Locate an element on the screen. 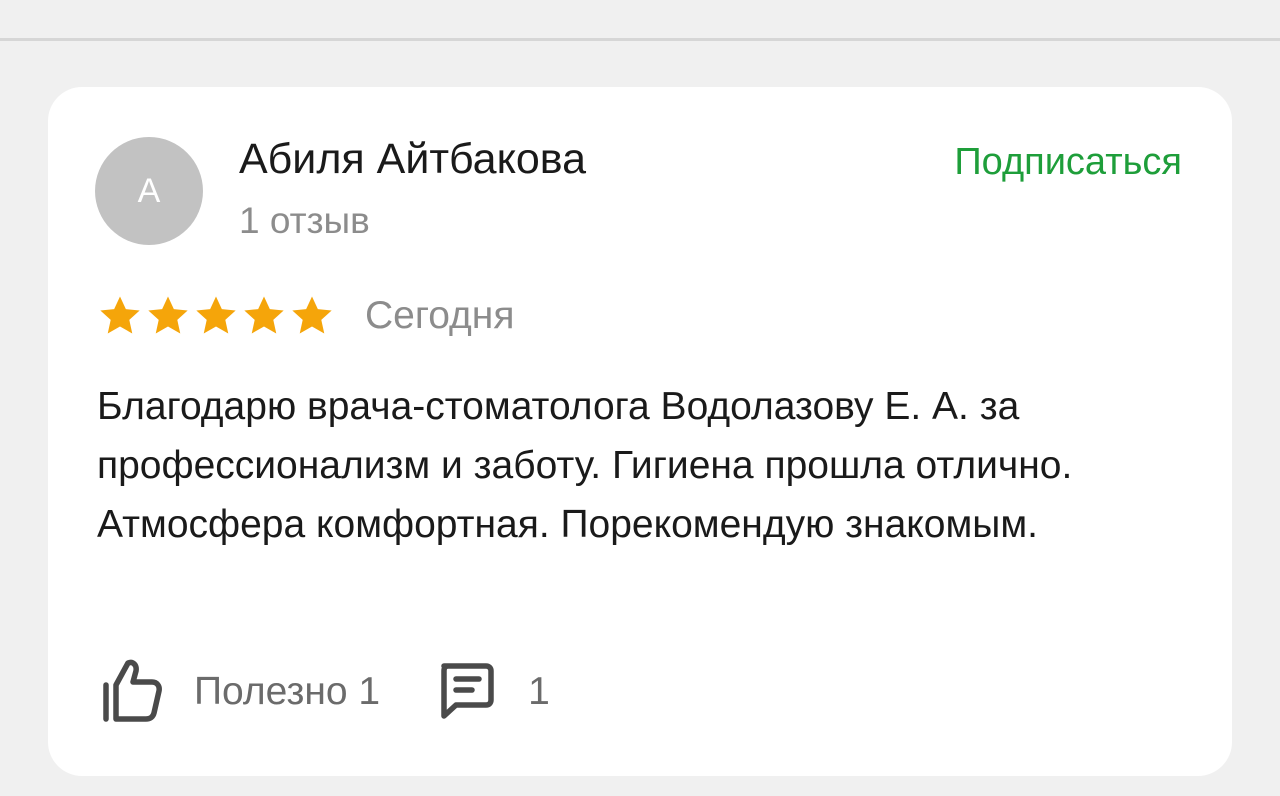 The width and height of the screenshot is (1280, 796). avatar: А is located at coordinates (149, 191).